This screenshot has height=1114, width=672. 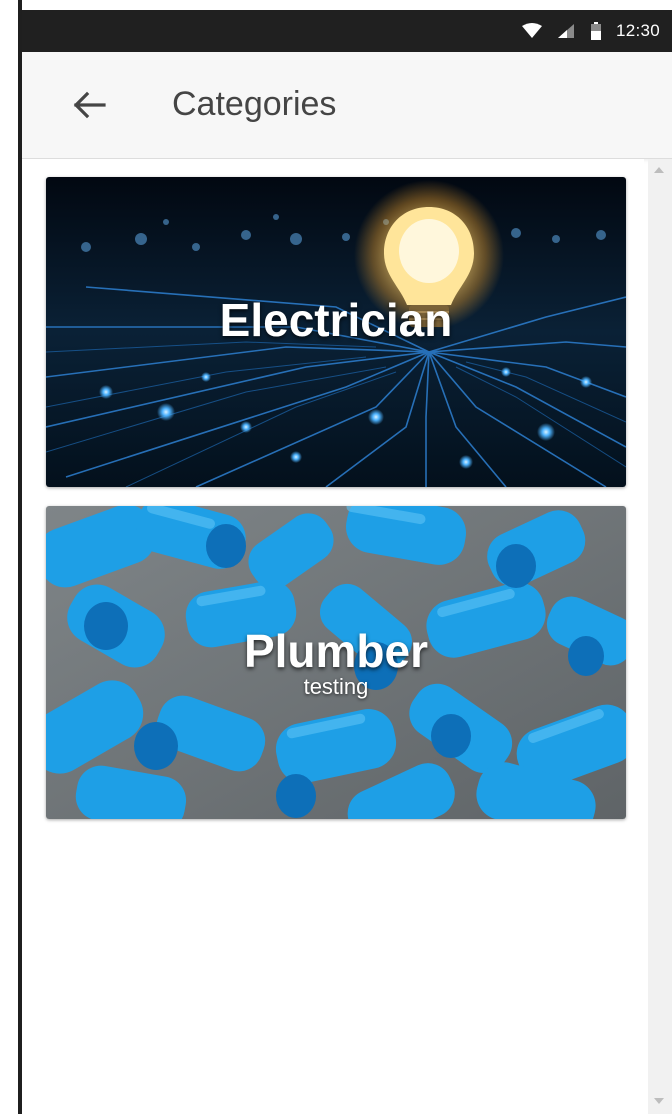 I want to click on page-title: Categories, so click(x=254, y=104).